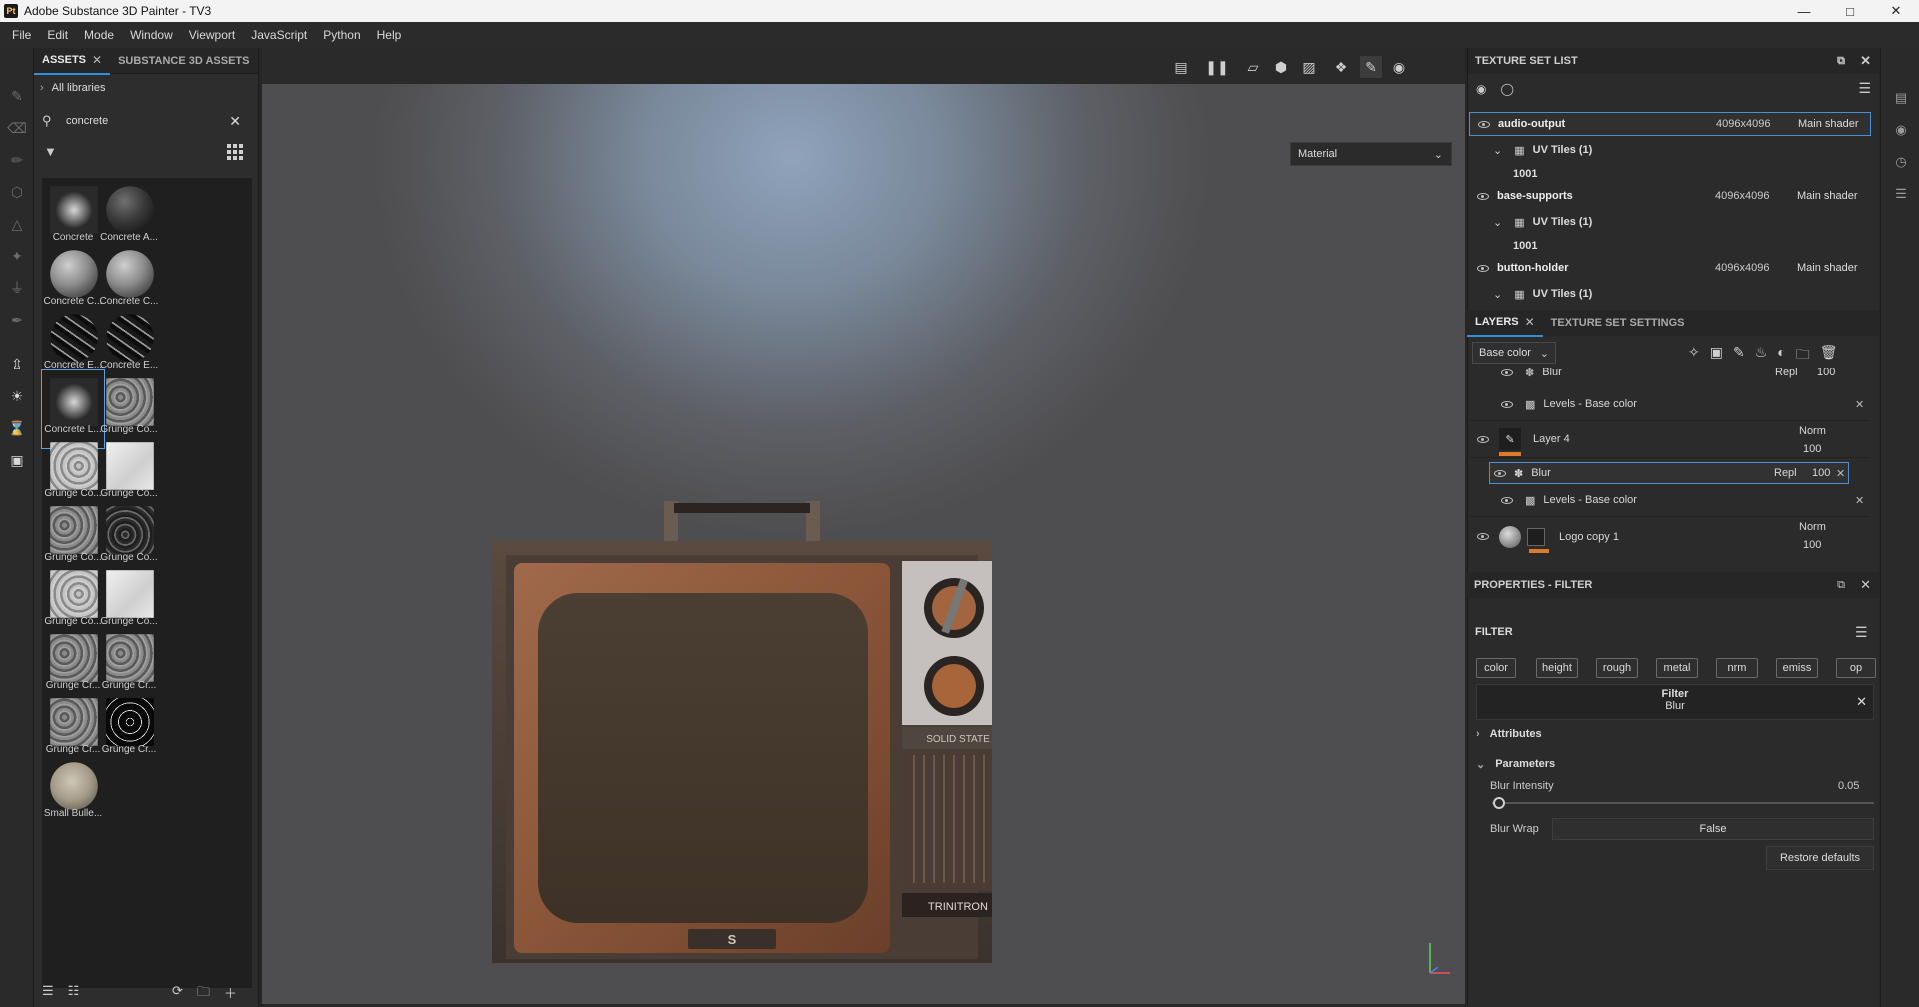  I want to click on shader-settings-icon: ◉, so click(1901, 130).